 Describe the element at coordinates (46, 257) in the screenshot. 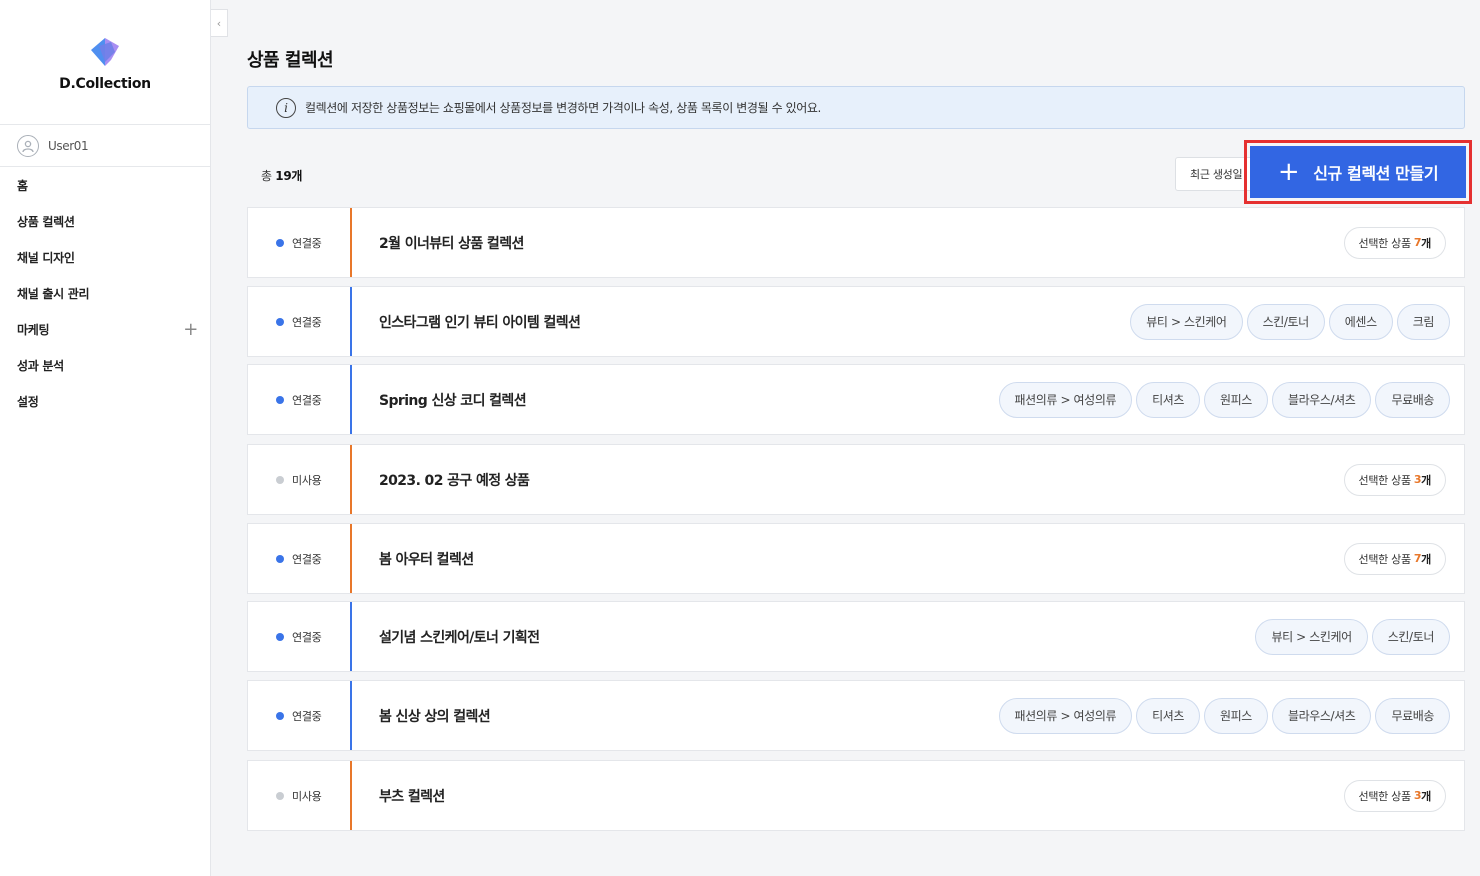

I see `sidebar-item-label: 채널 디자인` at that location.